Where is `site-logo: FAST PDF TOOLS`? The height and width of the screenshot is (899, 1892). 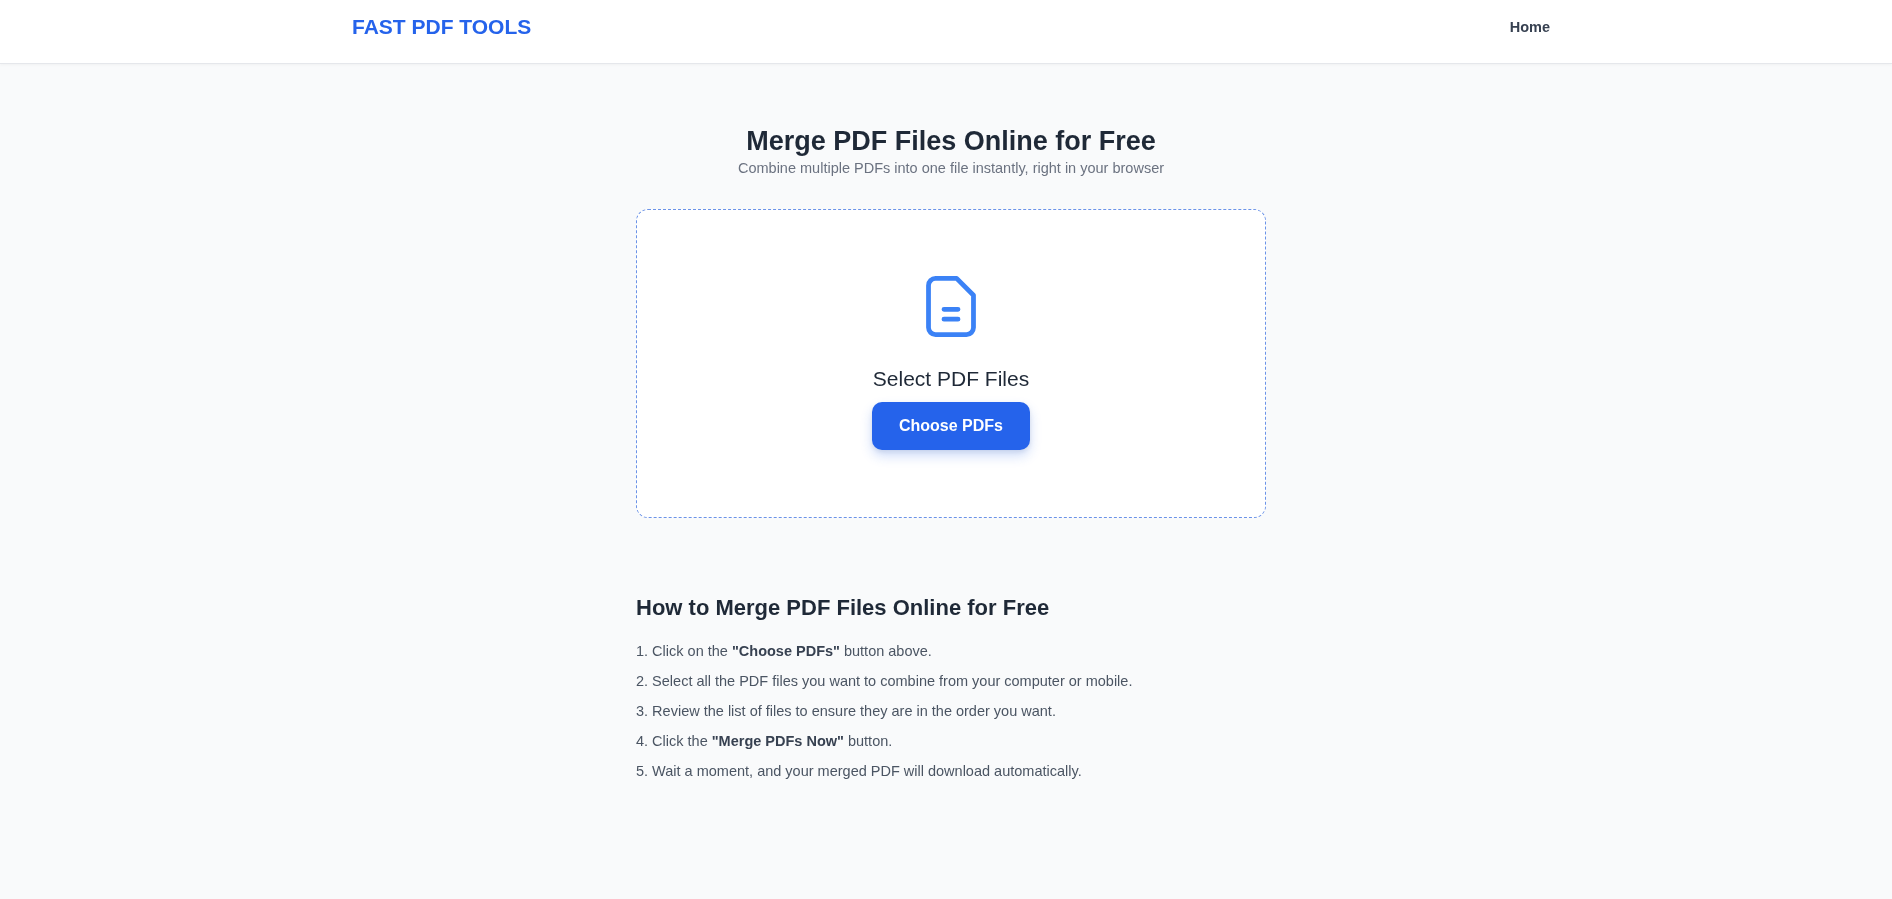
site-logo: FAST PDF TOOLS is located at coordinates (442, 26).